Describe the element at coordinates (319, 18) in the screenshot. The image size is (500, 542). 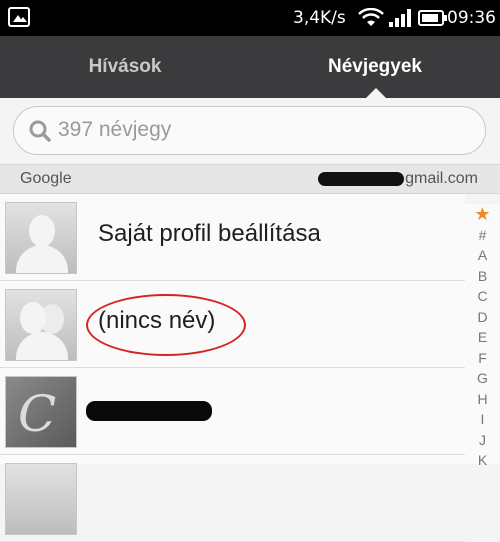
I see `network-speed: 3,4K/s` at that location.